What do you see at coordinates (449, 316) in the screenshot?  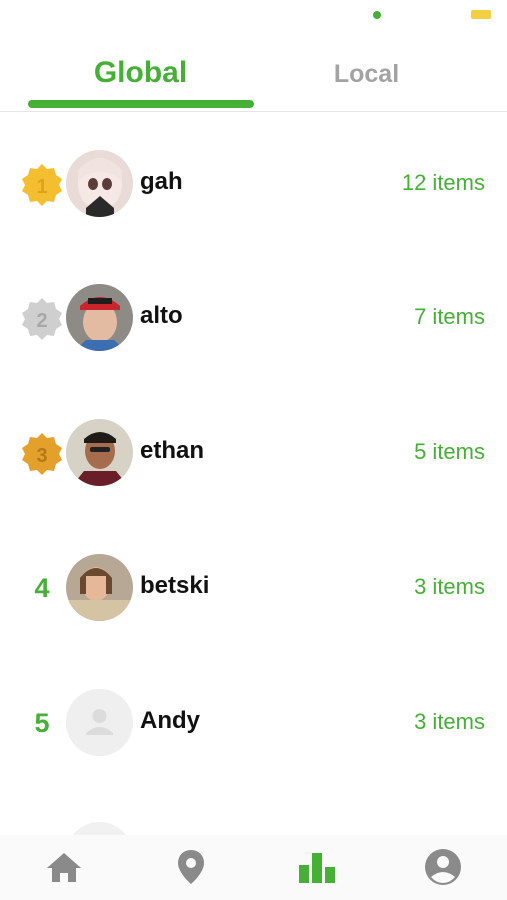 I see `item-count: 7 items` at bounding box center [449, 316].